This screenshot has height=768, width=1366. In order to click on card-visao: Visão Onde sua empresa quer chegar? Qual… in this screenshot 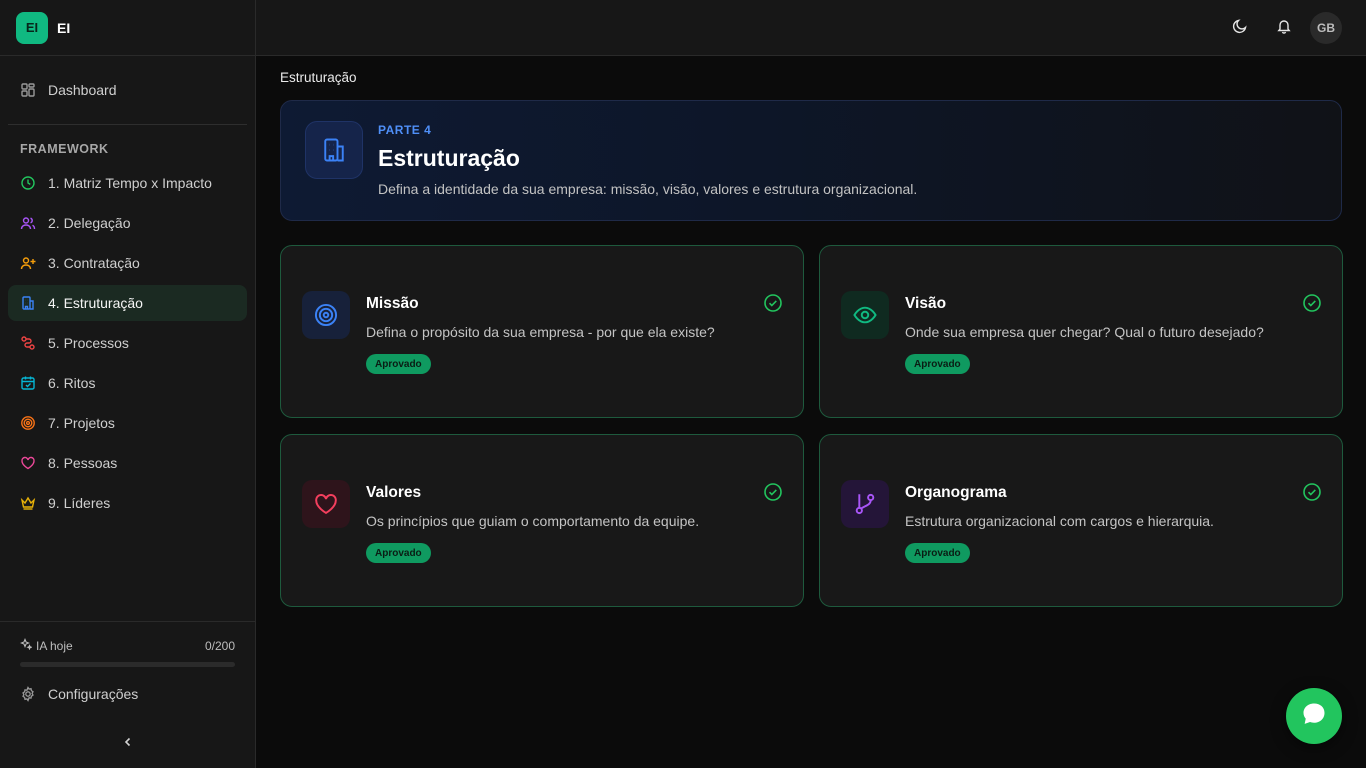, I will do `click(1081, 331)`.